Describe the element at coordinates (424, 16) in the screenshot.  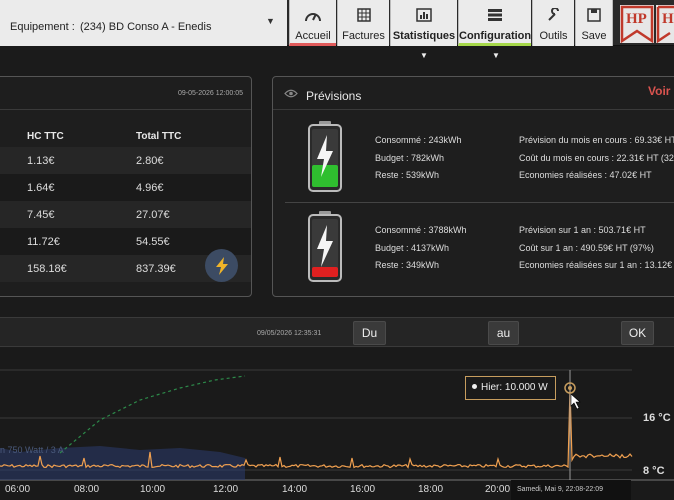
I see `bar-chart-icon` at that location.